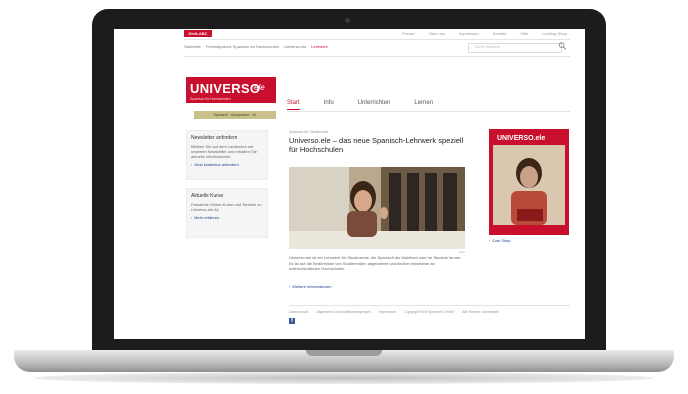 This screenshot has width=688, height=394. Describe the element at coordinates (374, 105) in the screenshot. I see `tab-unterrichten: Unterrichten` at that location.